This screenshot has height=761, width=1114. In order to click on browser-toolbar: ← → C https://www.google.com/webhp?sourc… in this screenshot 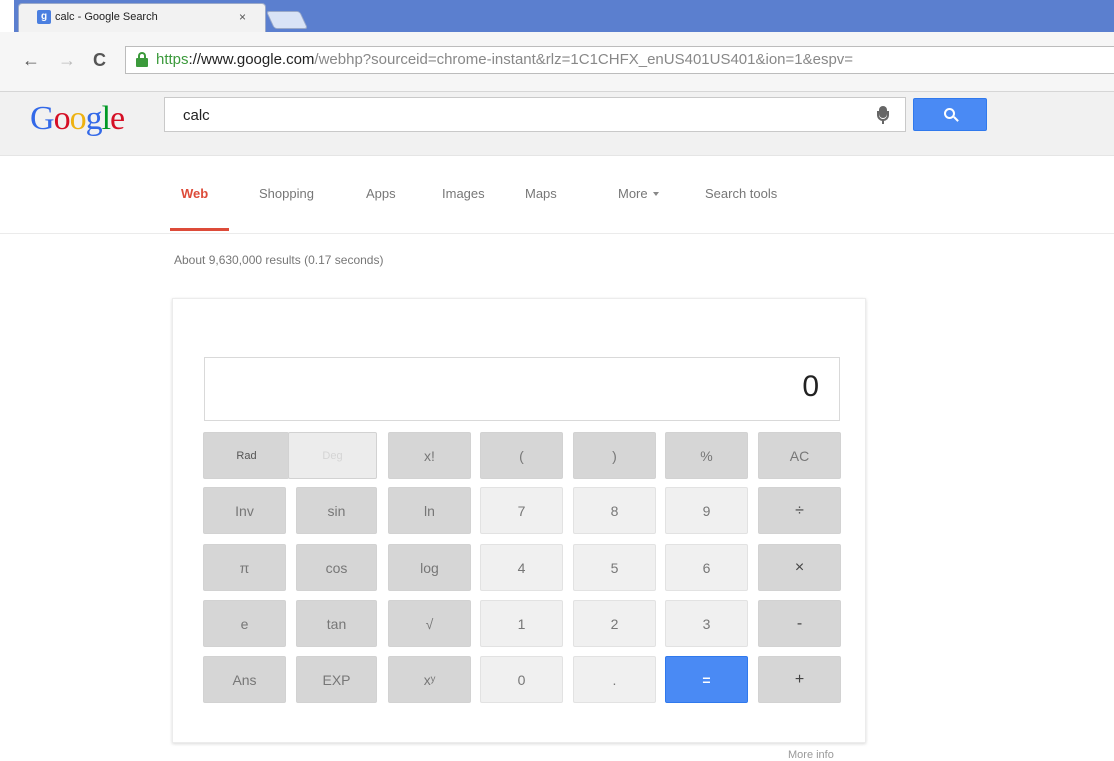, I will do `click(557, 62)`.